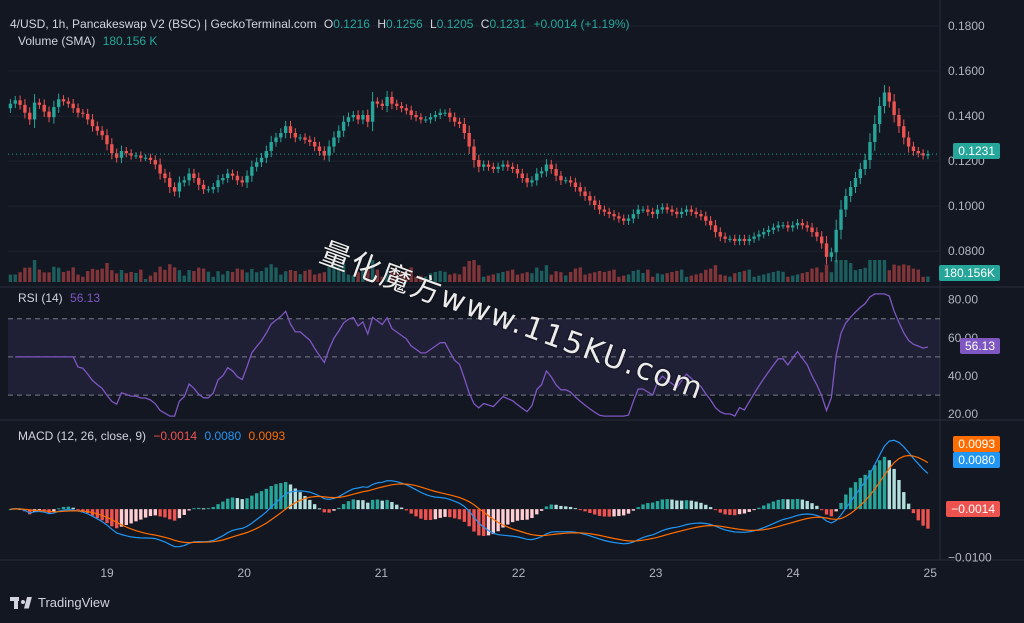 The image size is (1024, 623). I want to click on time-tick-label: 22, so click(519, 573).